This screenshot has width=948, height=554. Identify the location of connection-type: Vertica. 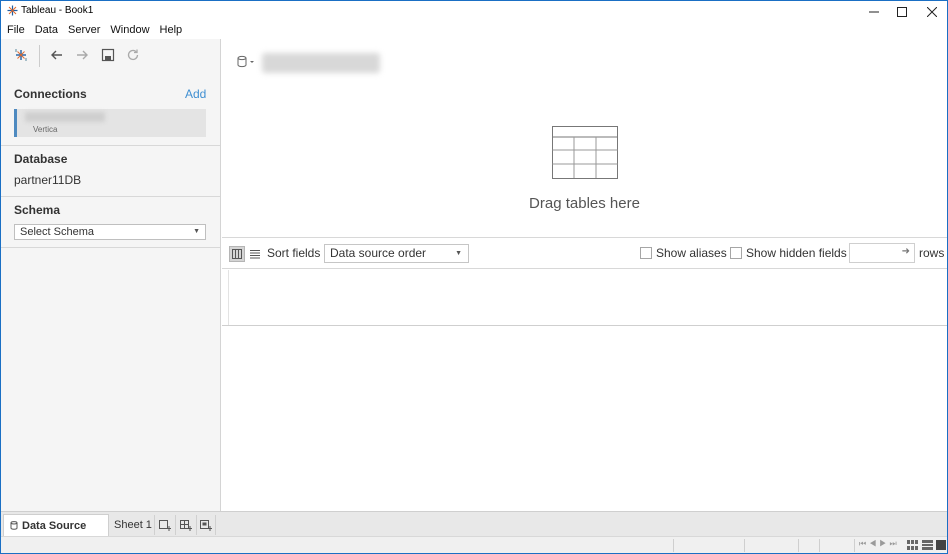
(45, 129).